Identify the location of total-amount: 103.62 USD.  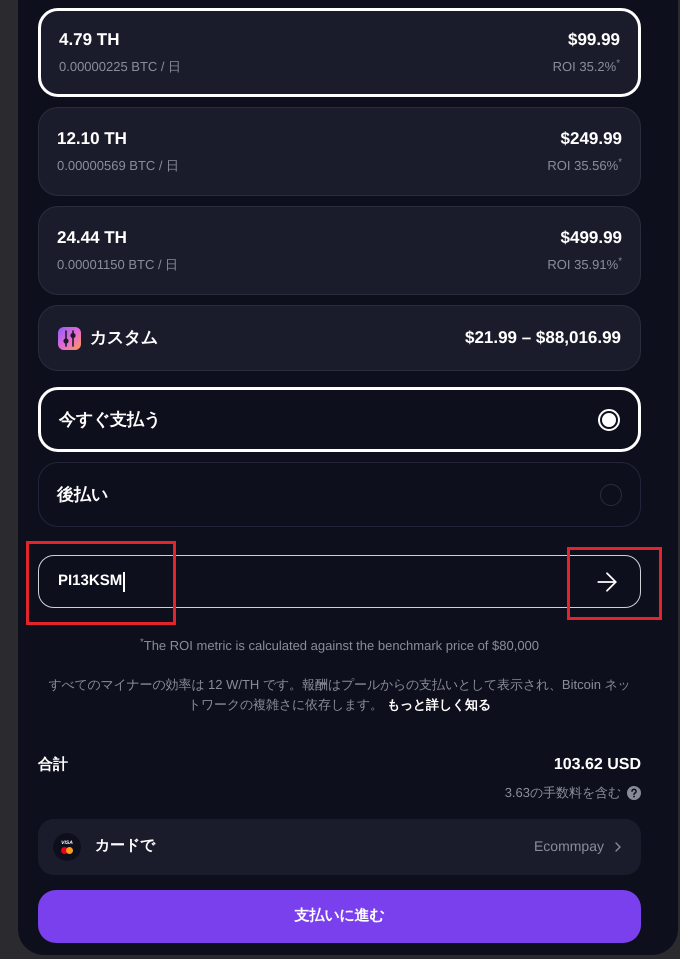
(597, 765).